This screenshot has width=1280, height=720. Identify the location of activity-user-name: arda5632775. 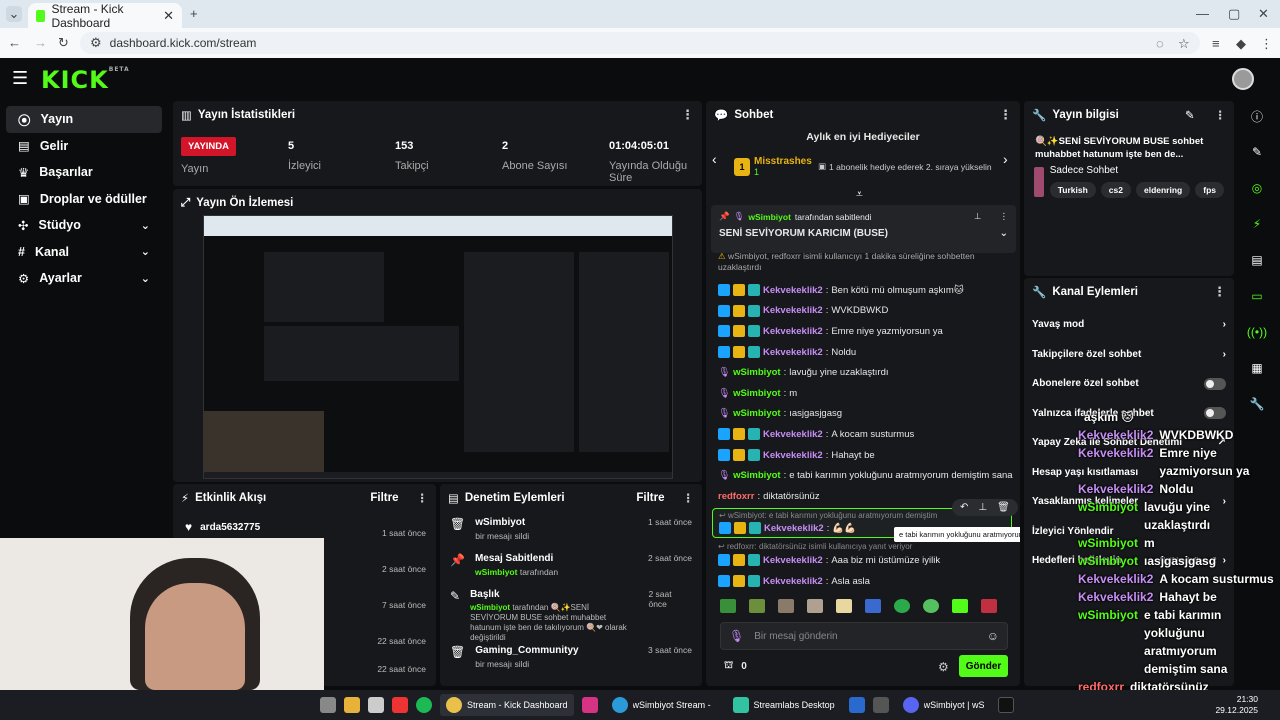
(230, 527).